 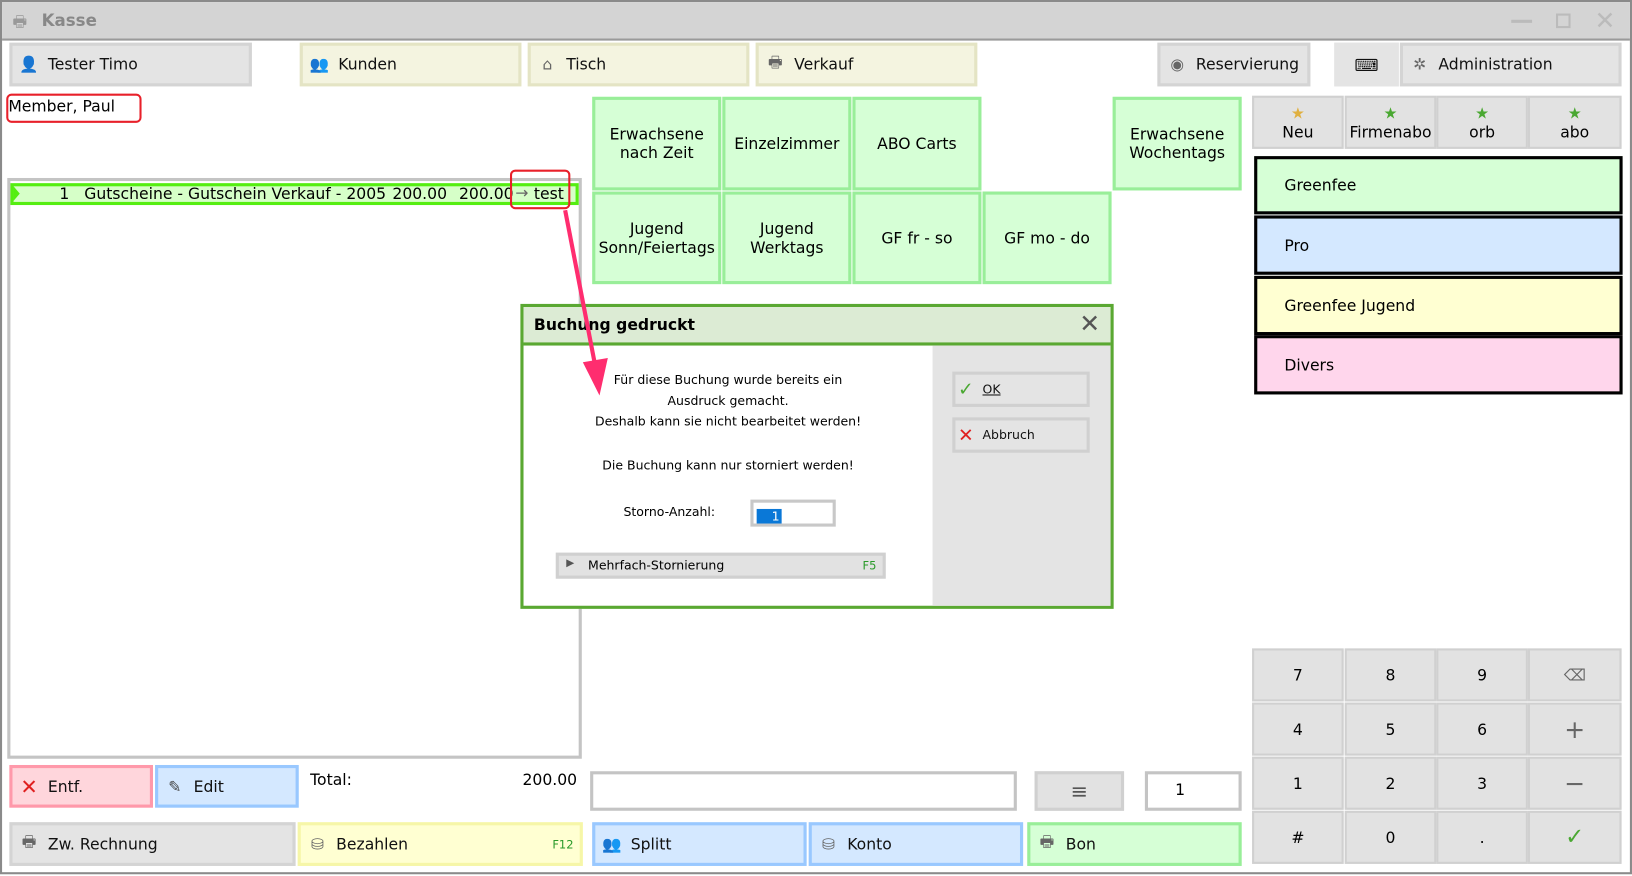 What do you see at coordinates (866, 64) in the screenshot?
I see `verkauf-button: 🖶 Verkauf` at bounding box center [866, 64].